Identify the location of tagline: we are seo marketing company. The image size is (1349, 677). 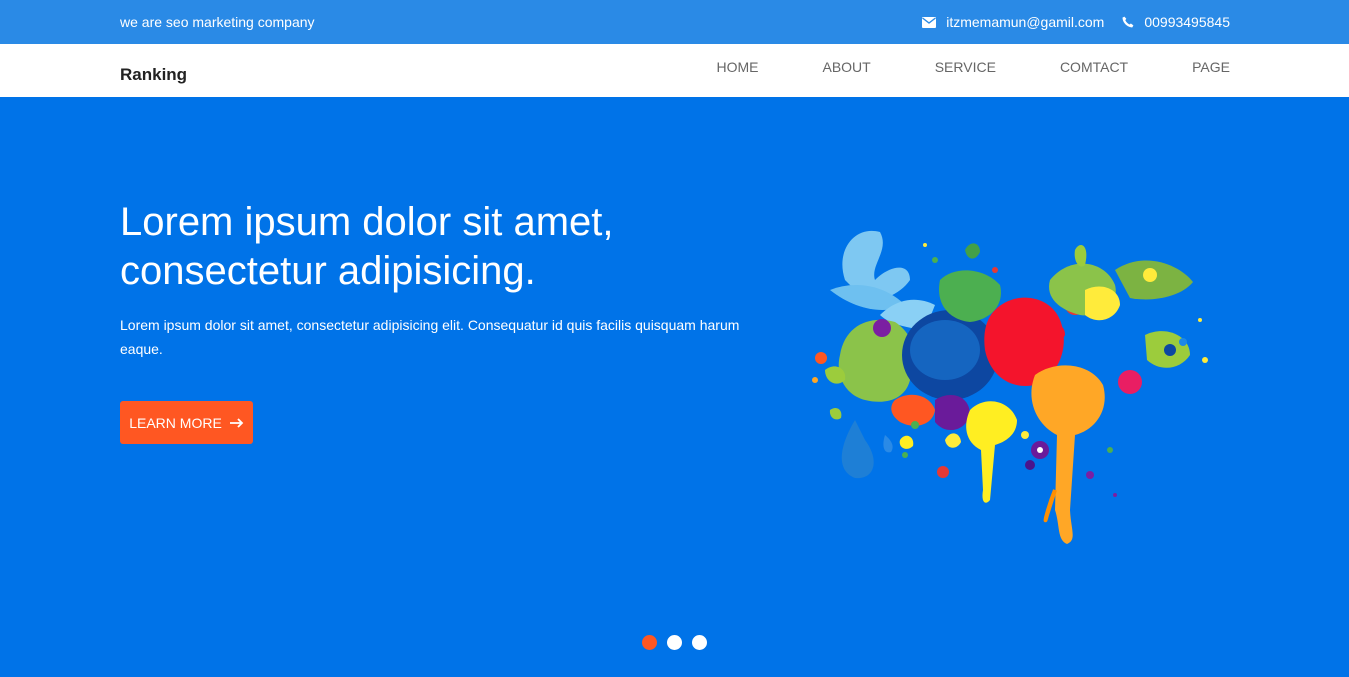
(217, 22).